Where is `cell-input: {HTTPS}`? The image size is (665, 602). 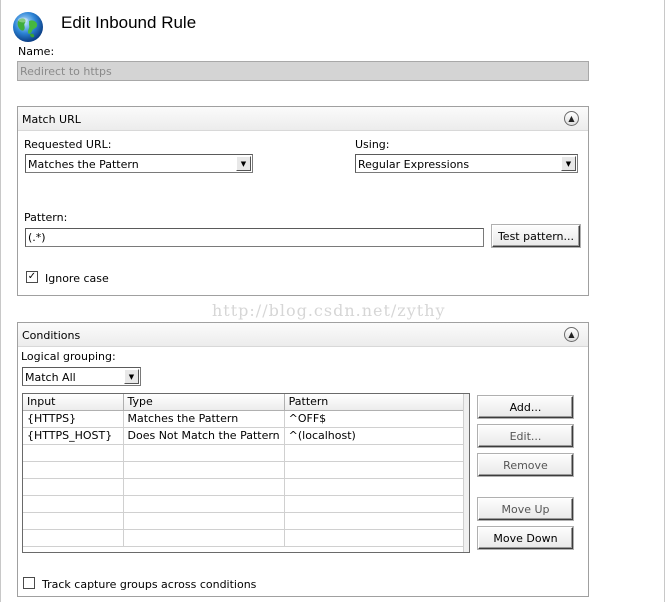
cell-input: {HTTPS} is located at coordinates (73, 419).